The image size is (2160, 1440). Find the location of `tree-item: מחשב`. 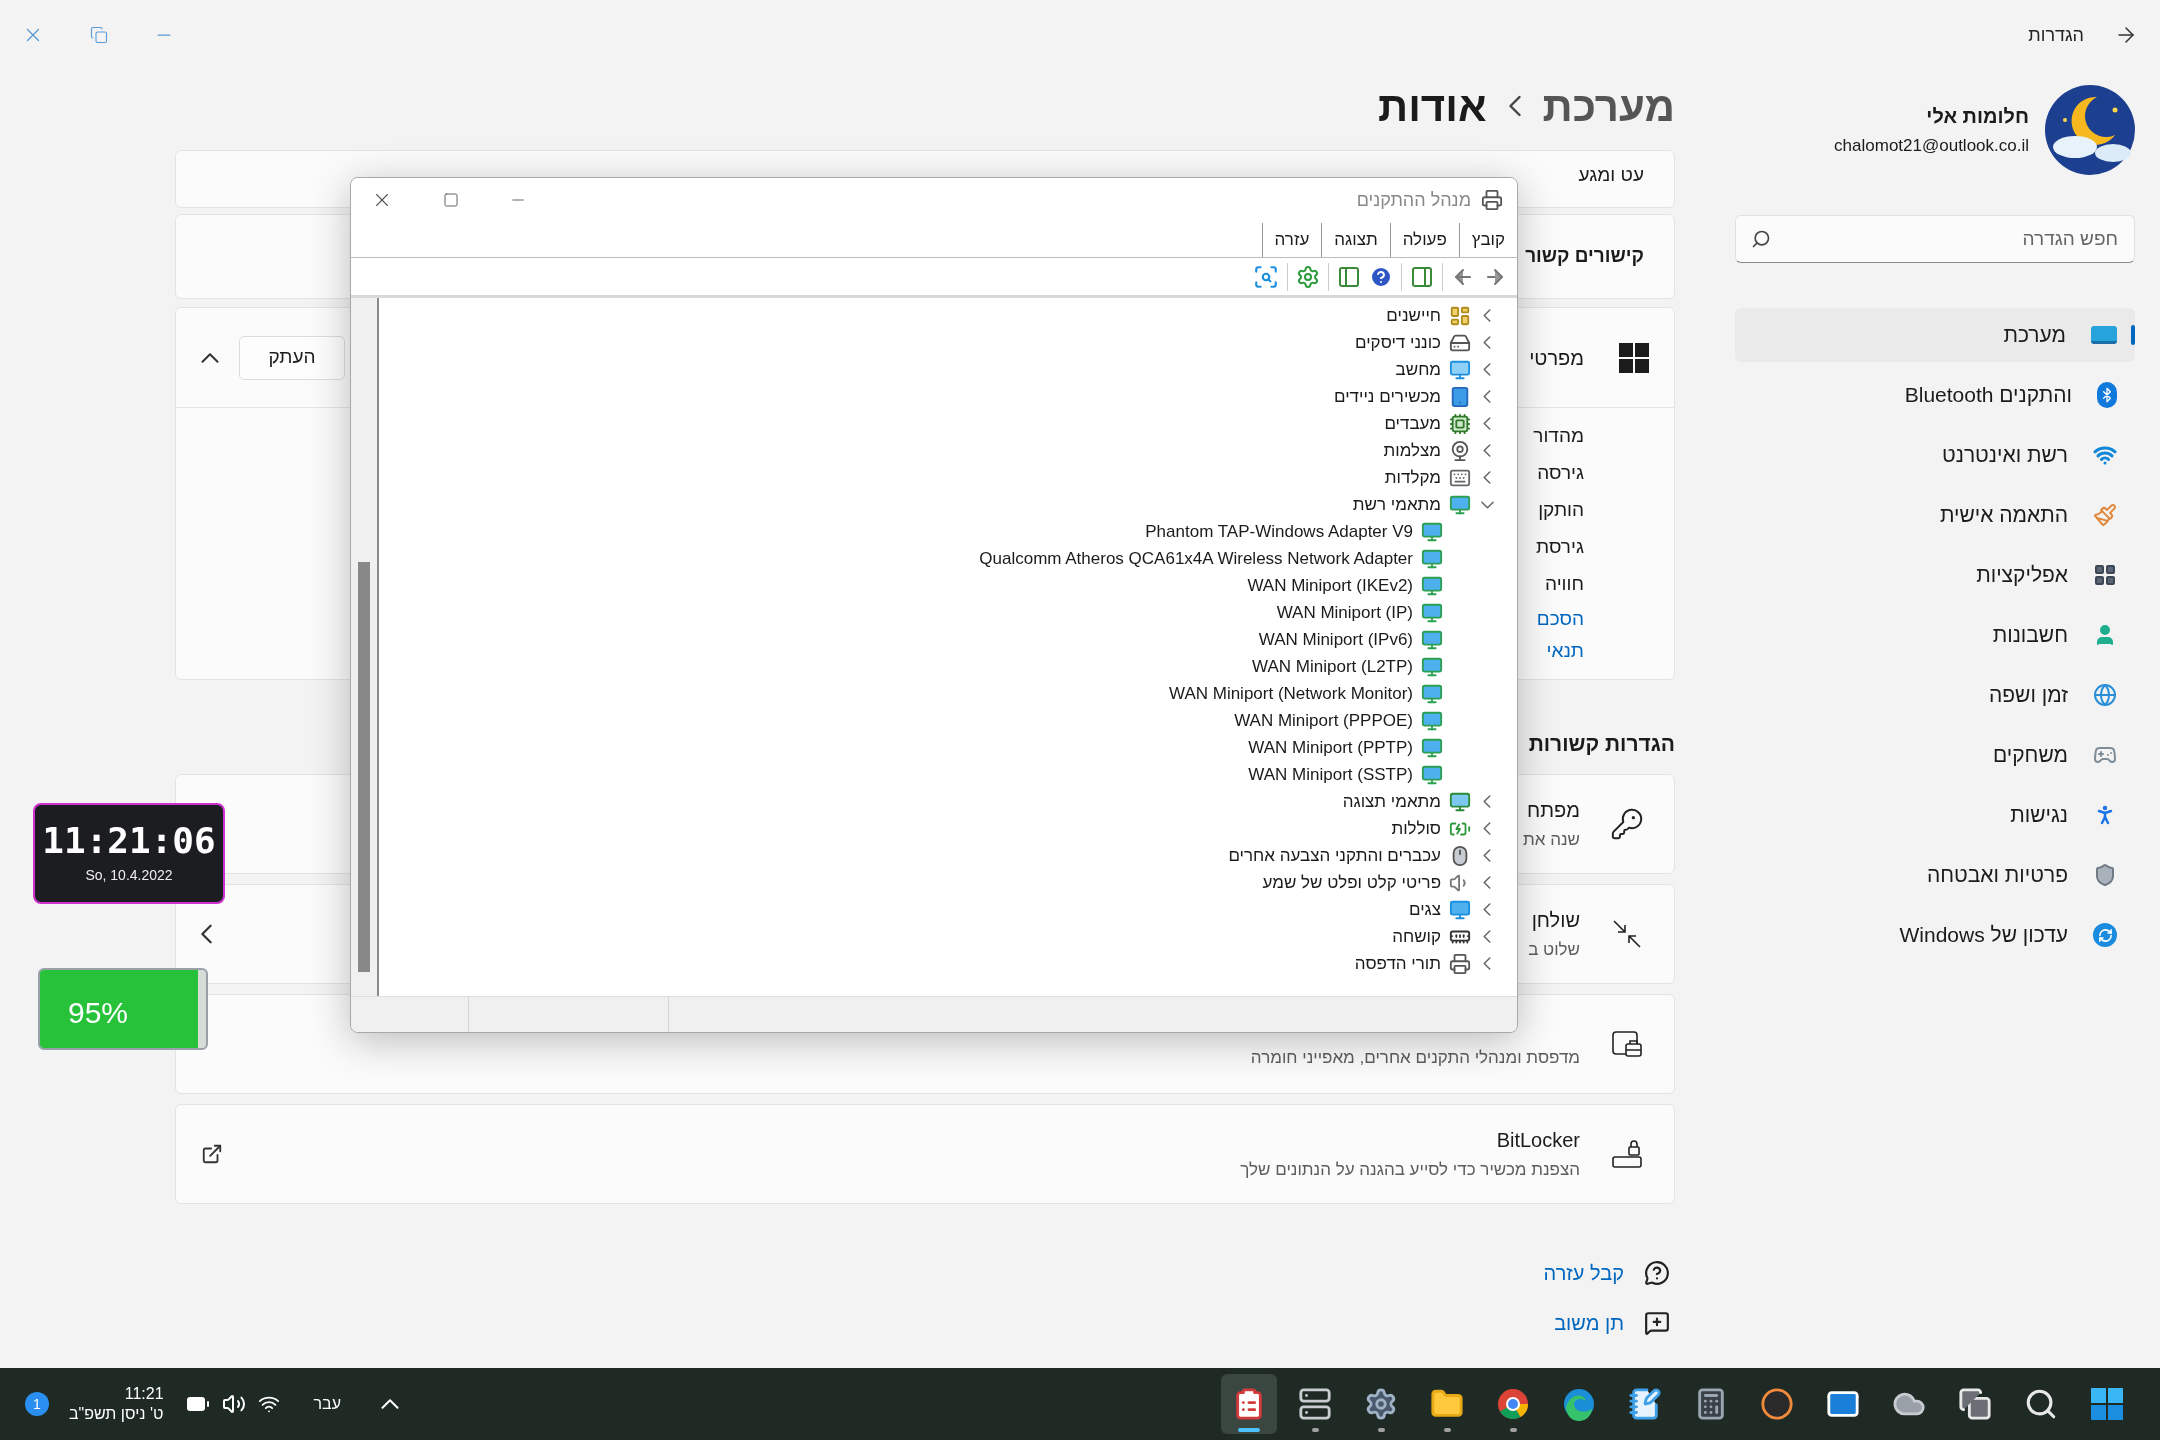

tree-item: מחשב is located at coordinates (1418, 369).